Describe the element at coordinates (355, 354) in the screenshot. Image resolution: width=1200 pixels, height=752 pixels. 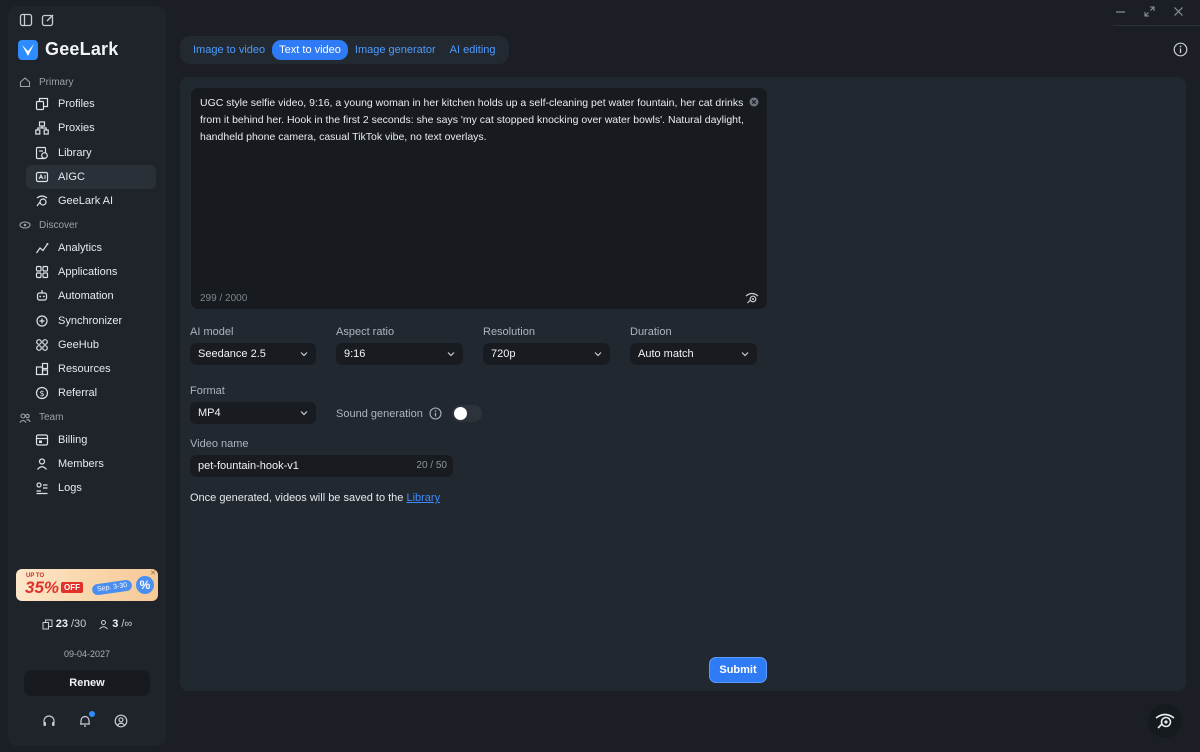
I see `aspect-ratio-value: 9:16` at that location.